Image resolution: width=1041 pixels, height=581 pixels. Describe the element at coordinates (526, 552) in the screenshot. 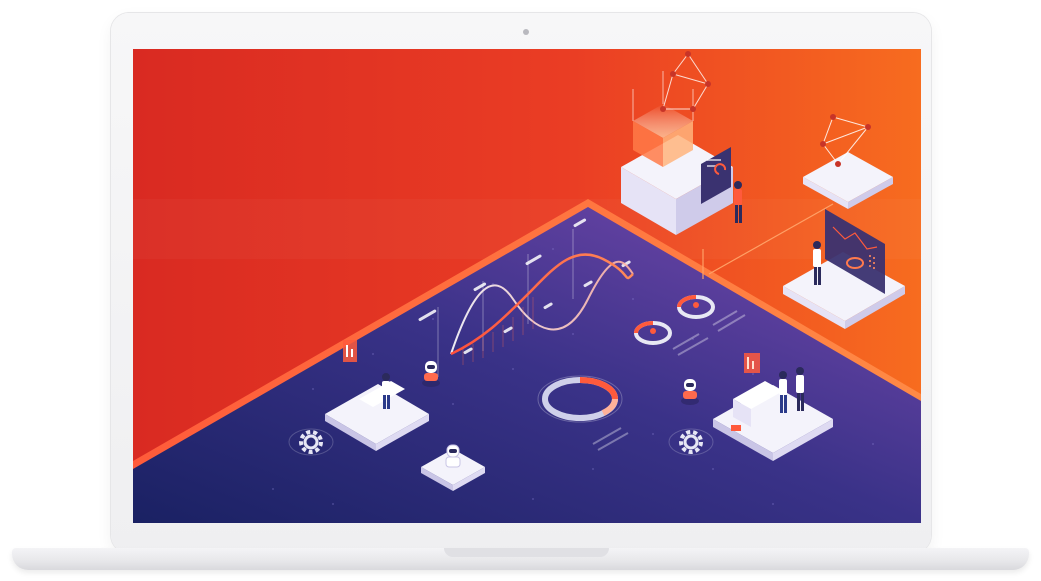

I see `laptop-hinge-notch` at that location.